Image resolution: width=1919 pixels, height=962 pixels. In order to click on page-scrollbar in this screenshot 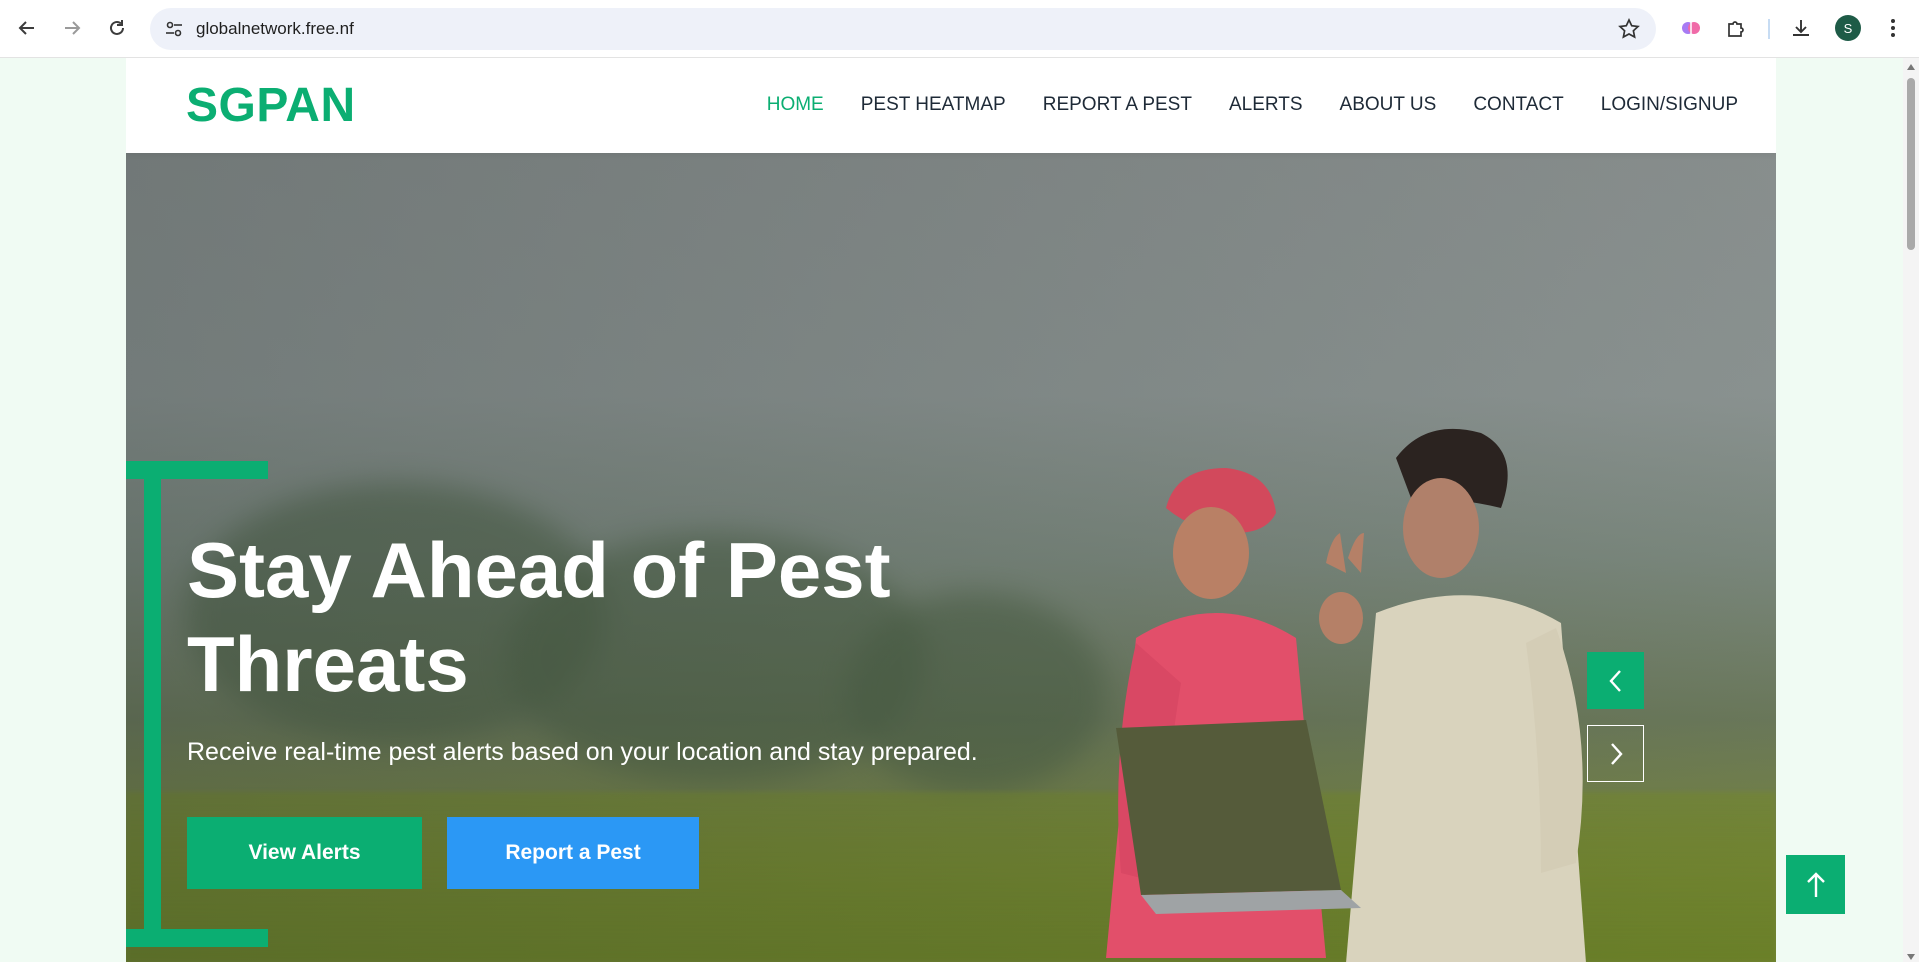, I will do `click(1911, 510)`.